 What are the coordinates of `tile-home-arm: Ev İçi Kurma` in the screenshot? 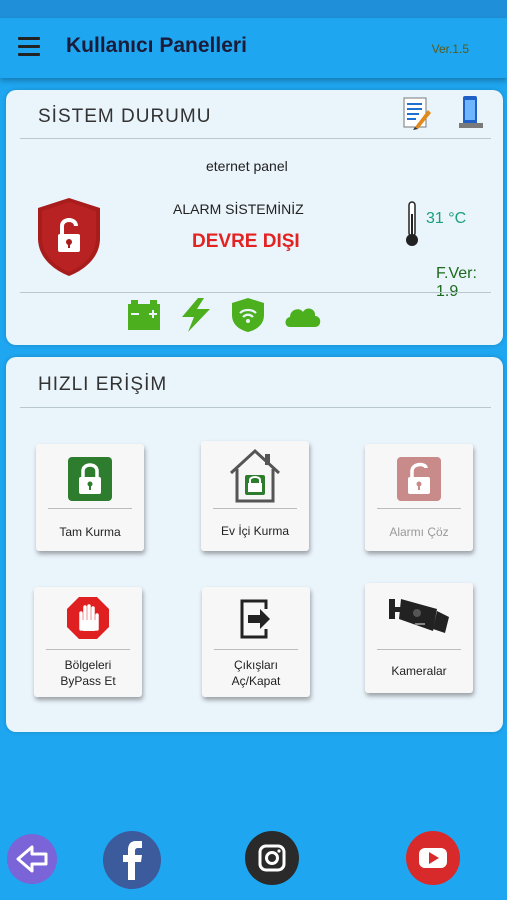 It's located at (255, 496).